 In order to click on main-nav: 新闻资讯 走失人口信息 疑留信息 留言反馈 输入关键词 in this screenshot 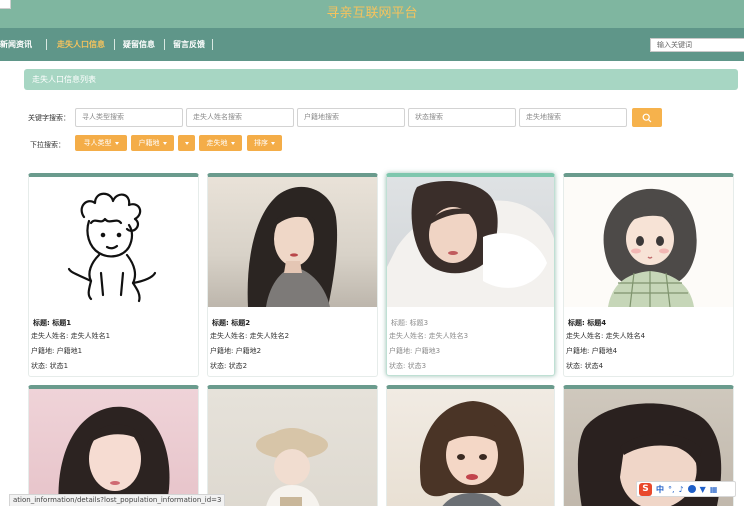, I will do `click(372, 44)`.